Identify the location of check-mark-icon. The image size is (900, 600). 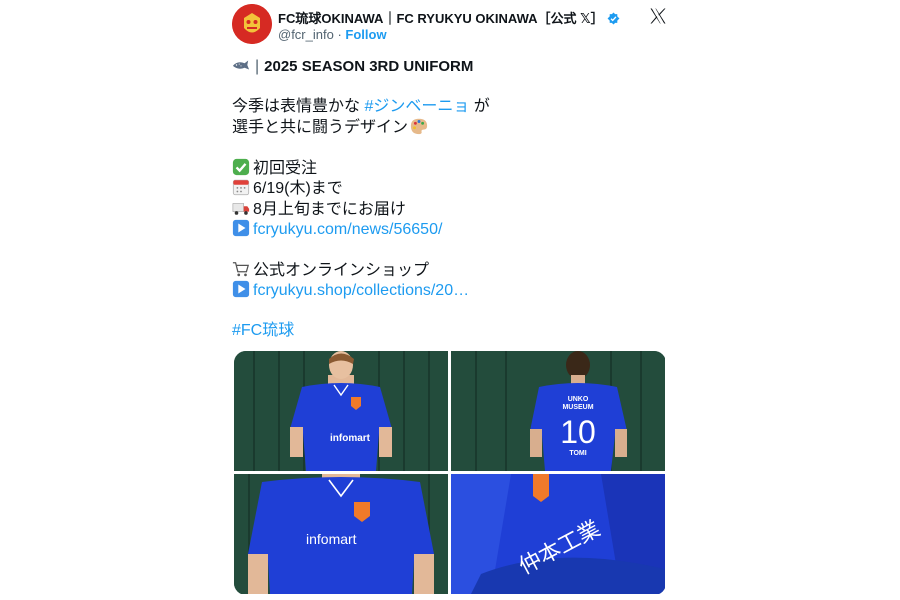
(241, 166).